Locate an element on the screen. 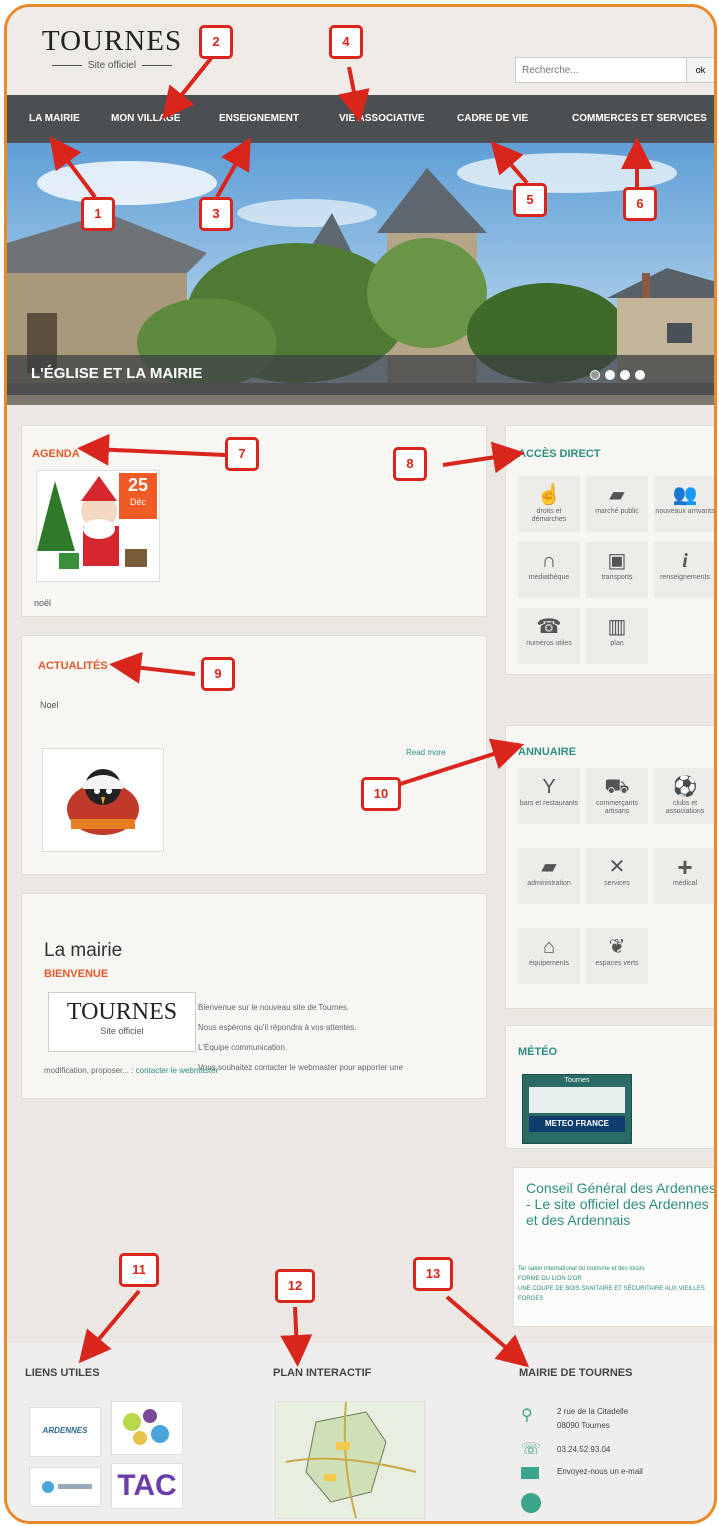  sport-icon: ⚽ is located at coordinates (685, 787).